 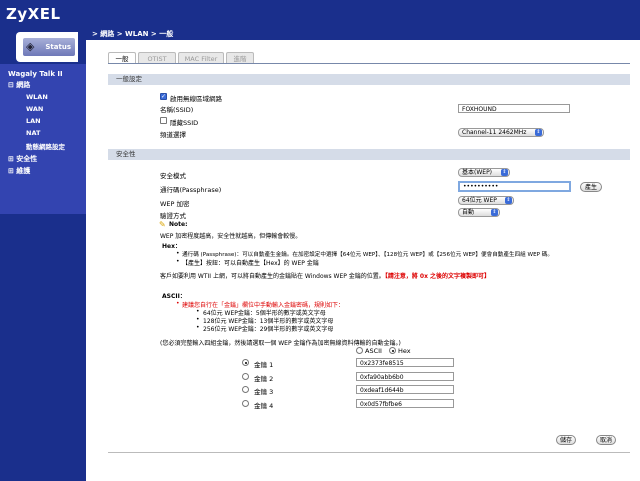 What do you see at coordinates (405, 376) in the screenshot?
I see `key-2-input: 0xfa90abb6b0` at bounding box center [405, 376].